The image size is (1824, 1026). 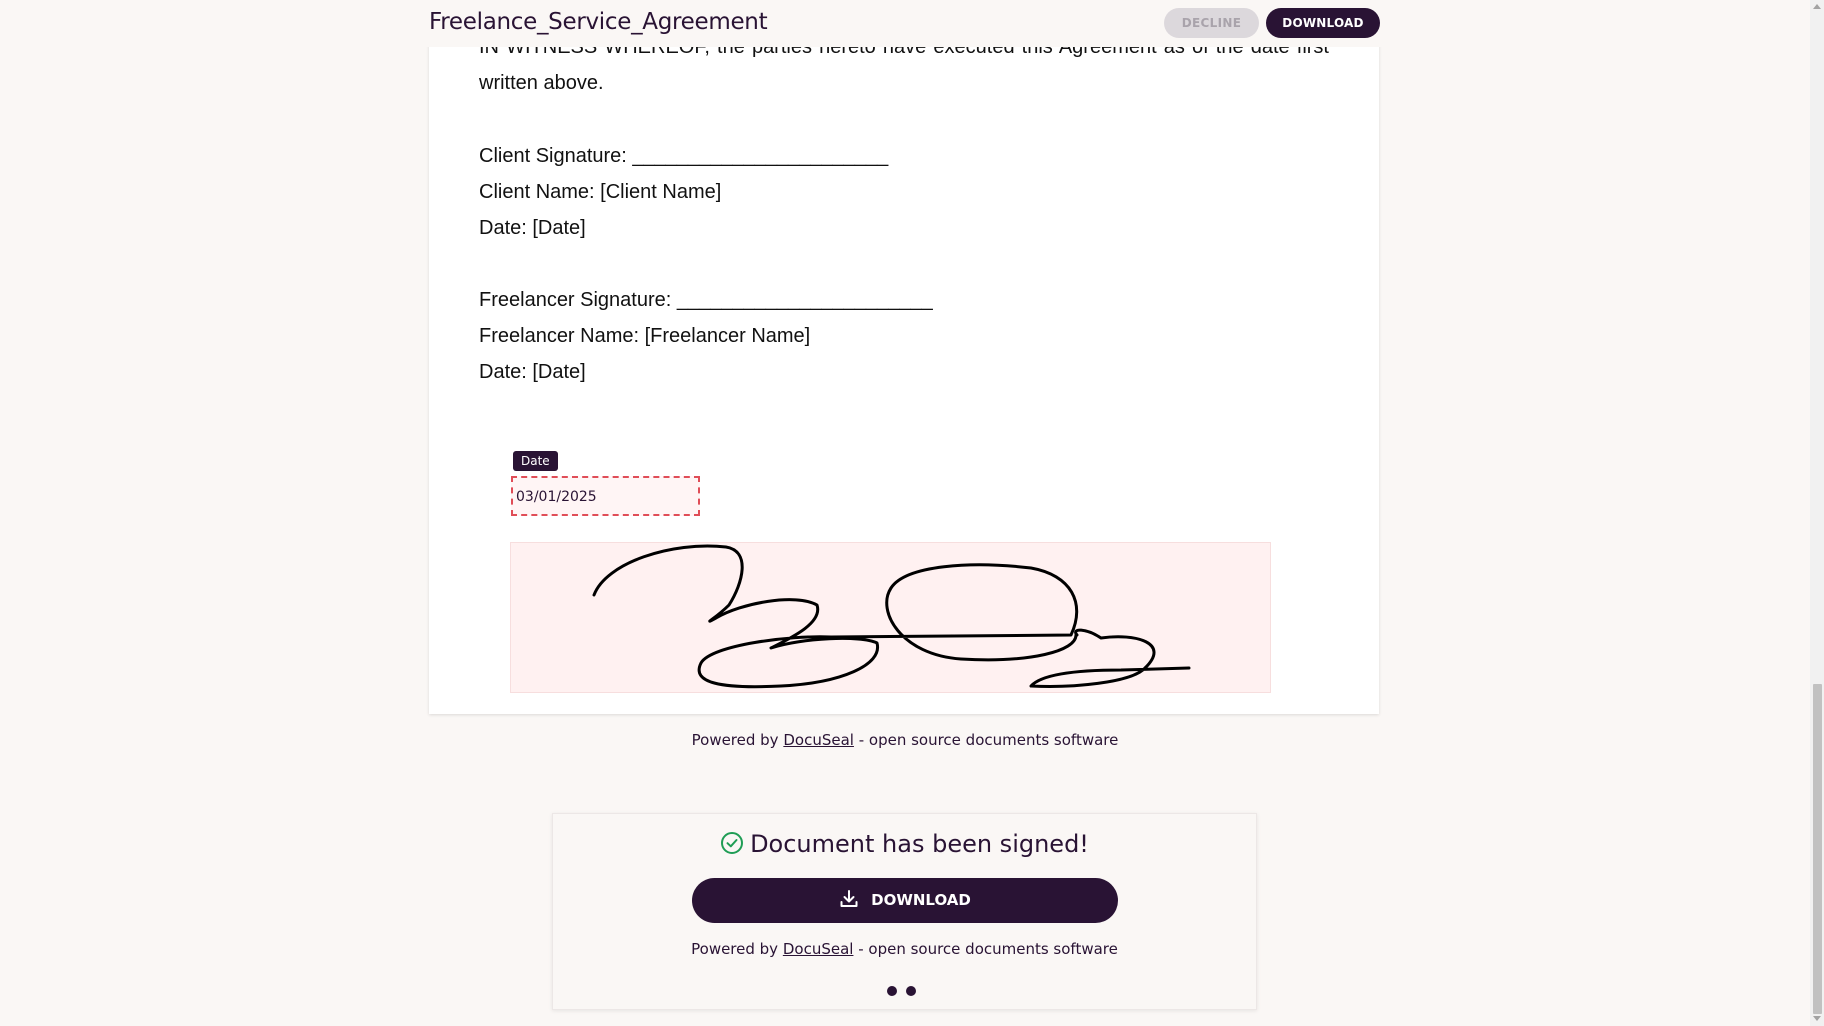 I want to click on freelancer-date-line: Date: [Date], so click(x=532, y=372).